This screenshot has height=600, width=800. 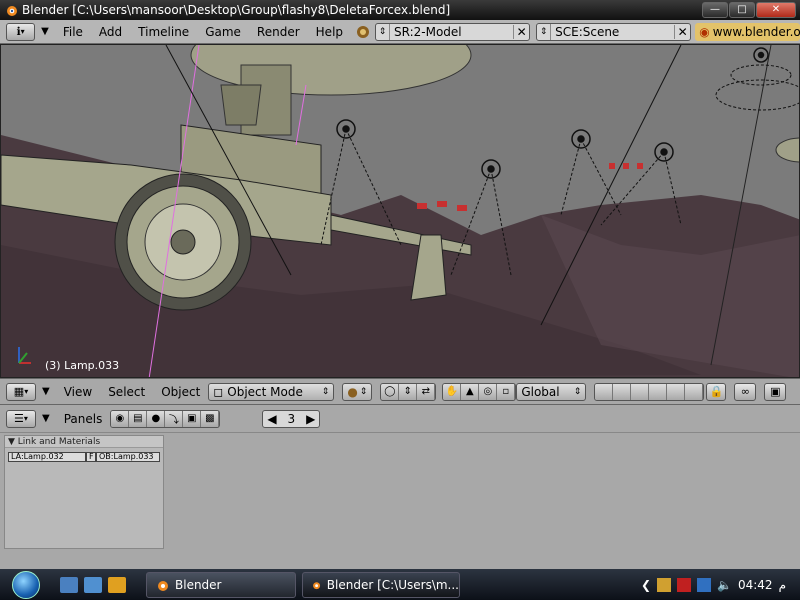 What do you see at coordinates (91, 457) in the screenshot?
I see `fake-user-button: F` at bounding box center [91, 457].